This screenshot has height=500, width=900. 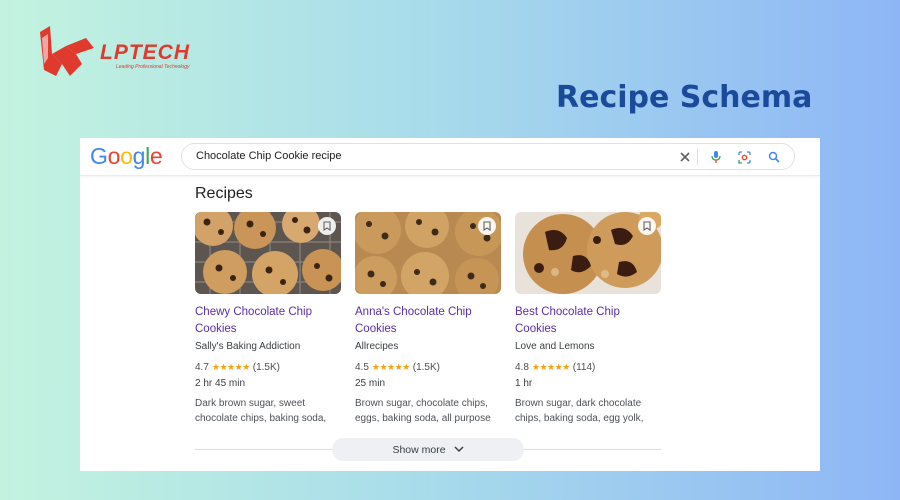 I want to click on close-icon, so click(x=685, y=157).